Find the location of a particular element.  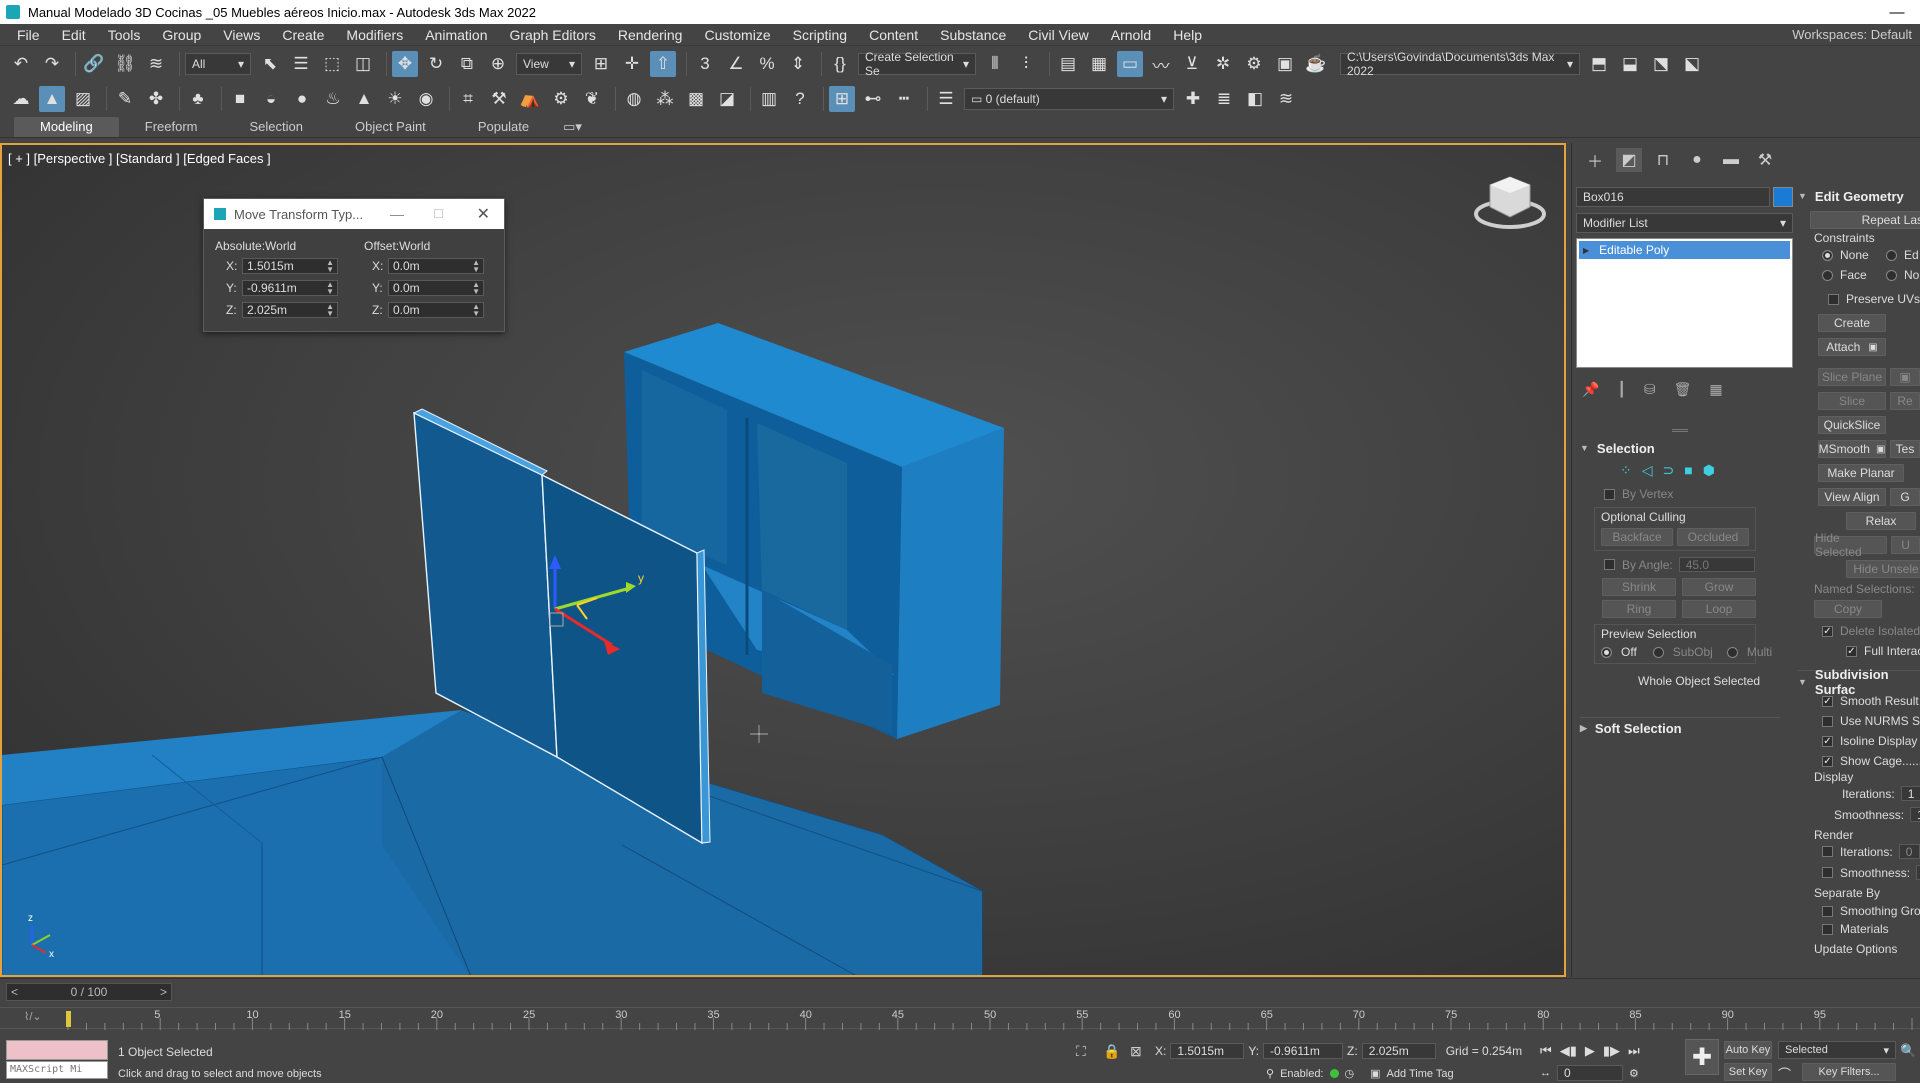

view-align-button: View Align is located at coordinates (1852, 497).